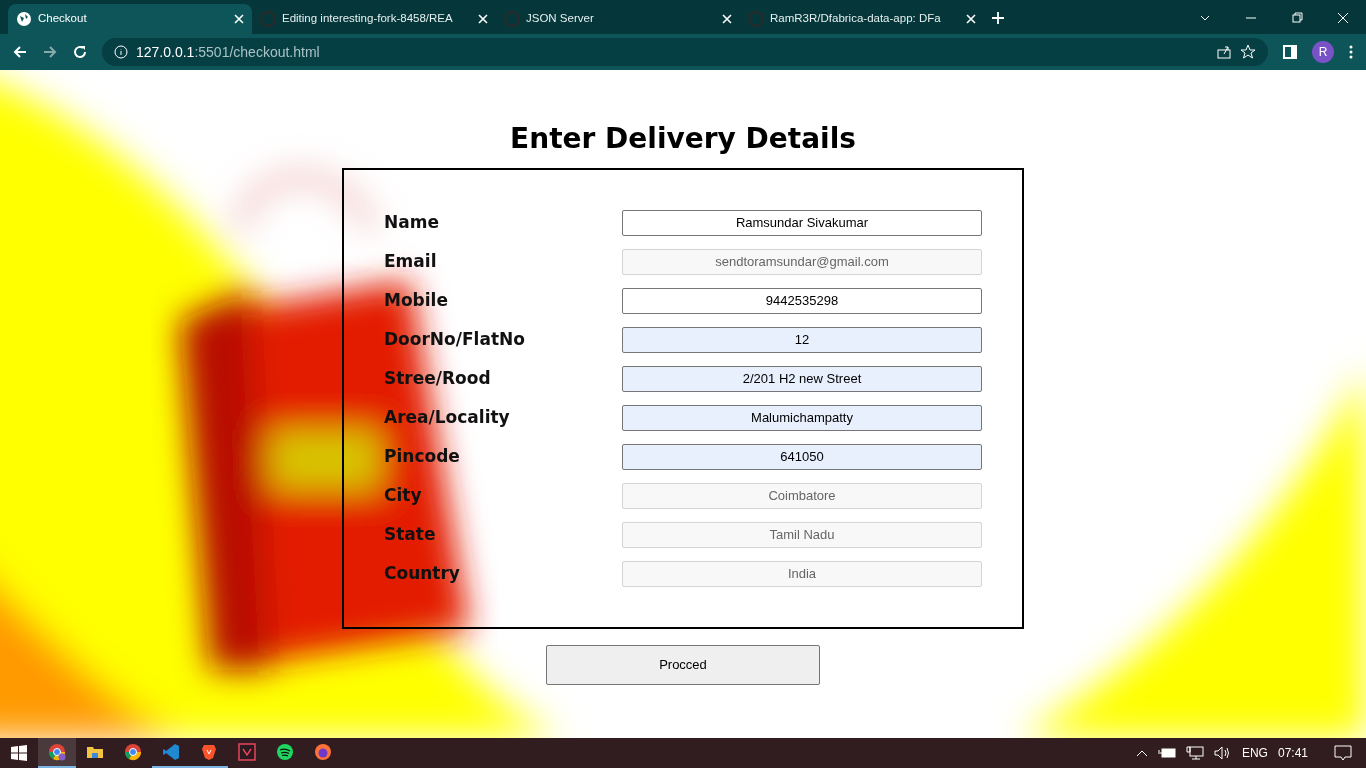  Describe the element at coordinates (19, 753) in the screenshot. I see `windows-start-icon` at that location.